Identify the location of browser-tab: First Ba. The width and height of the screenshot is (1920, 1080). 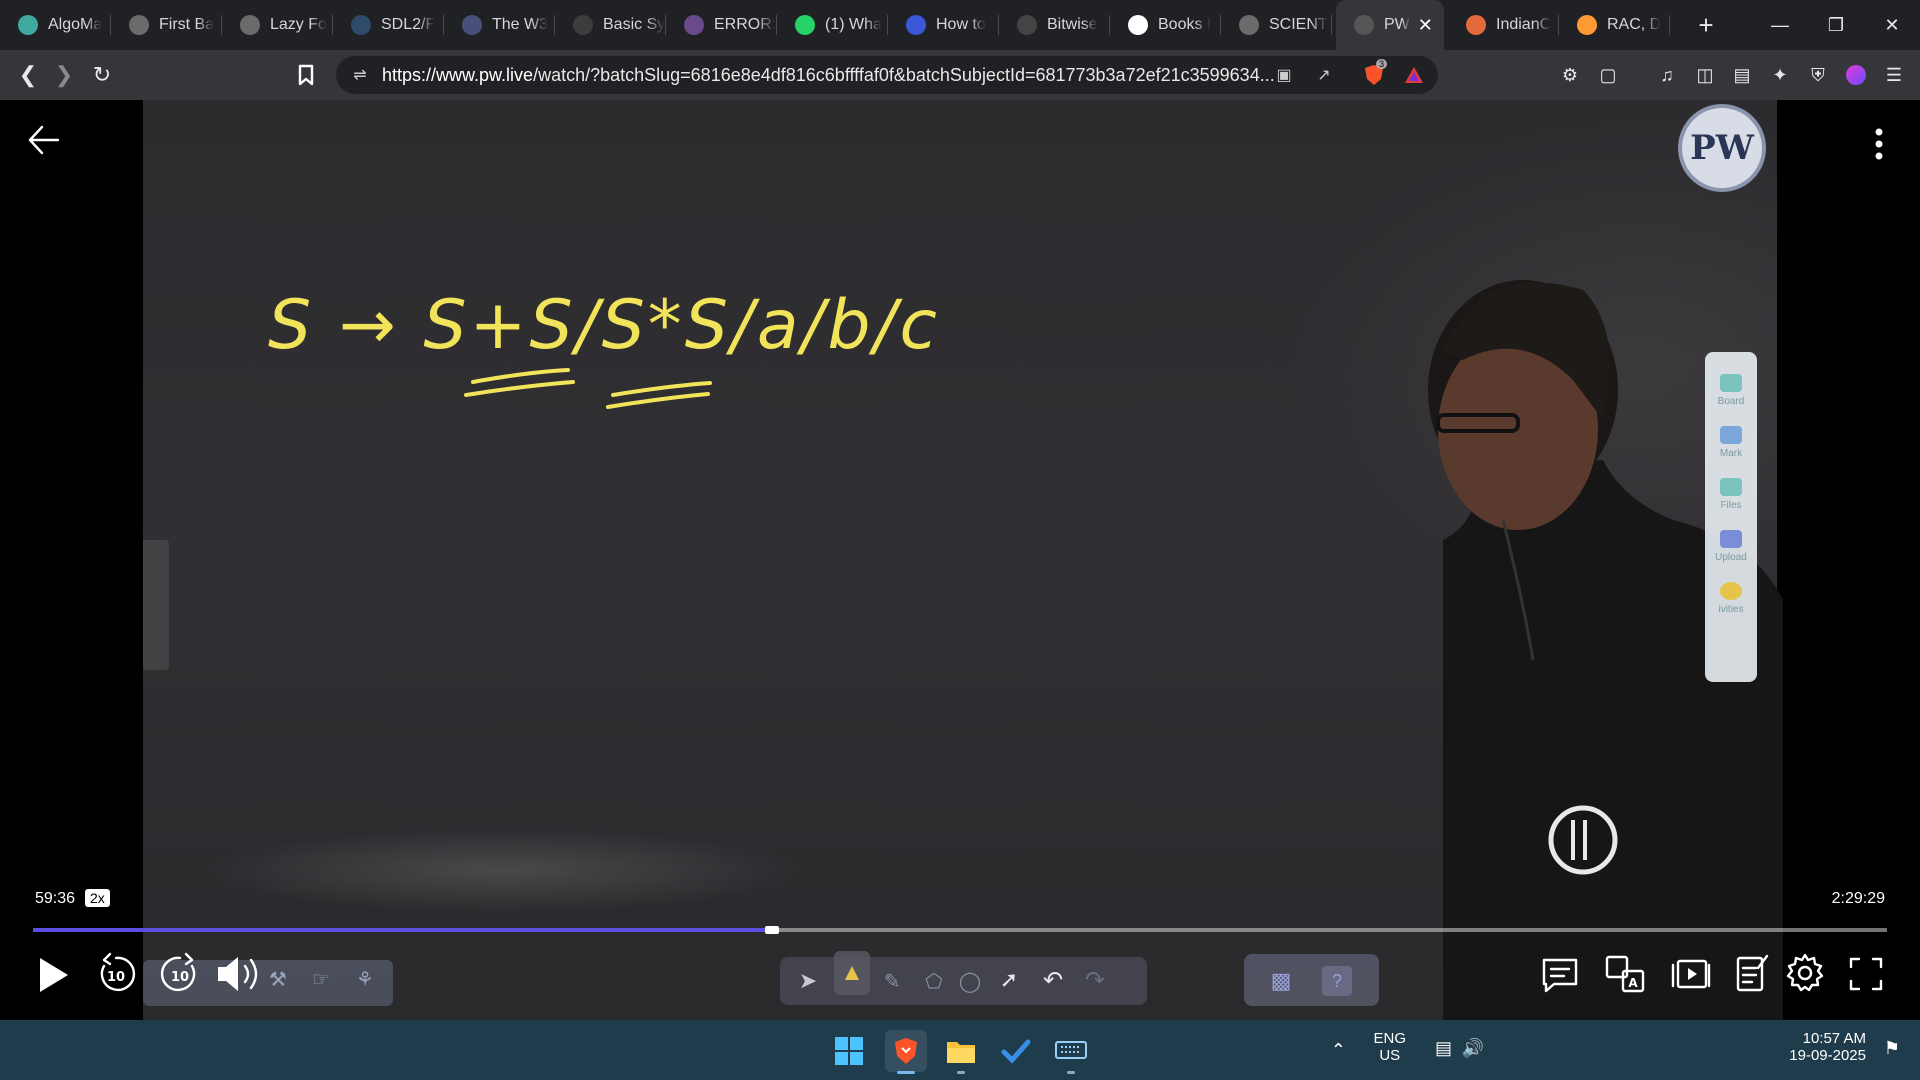
(166, 25).